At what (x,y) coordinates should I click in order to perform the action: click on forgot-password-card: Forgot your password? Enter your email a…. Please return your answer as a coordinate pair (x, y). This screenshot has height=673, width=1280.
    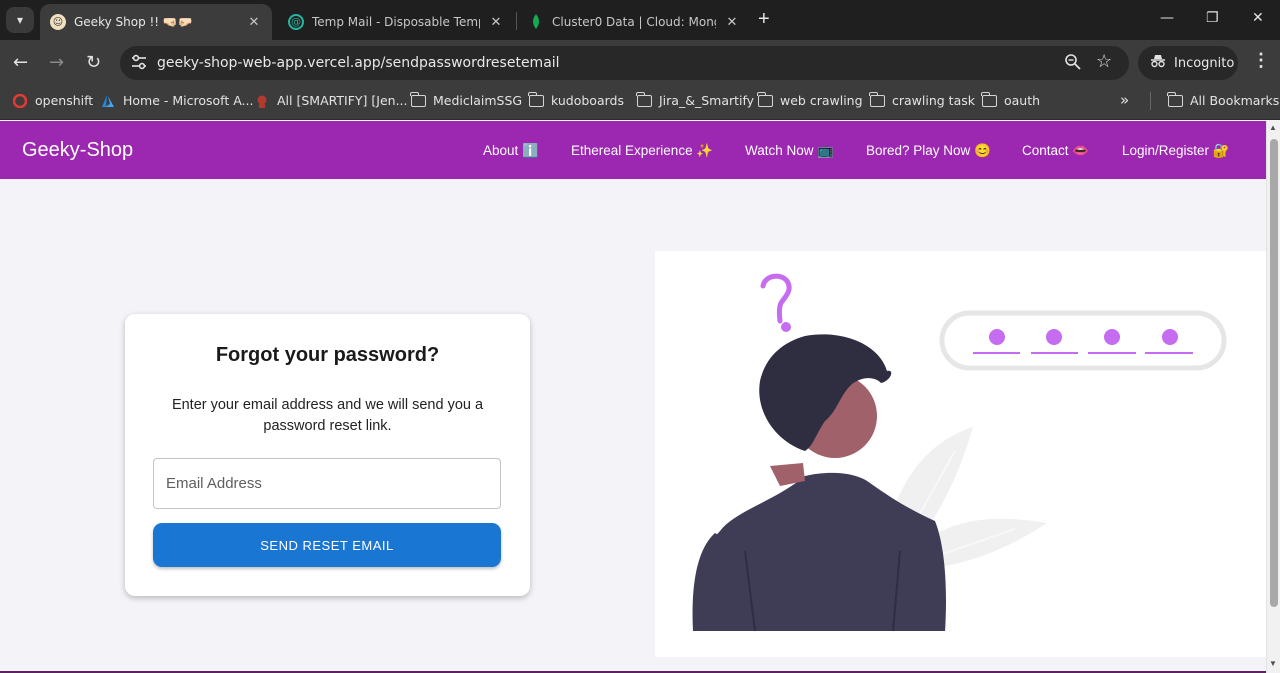
    Looking at the image, I should click on (327, 455).